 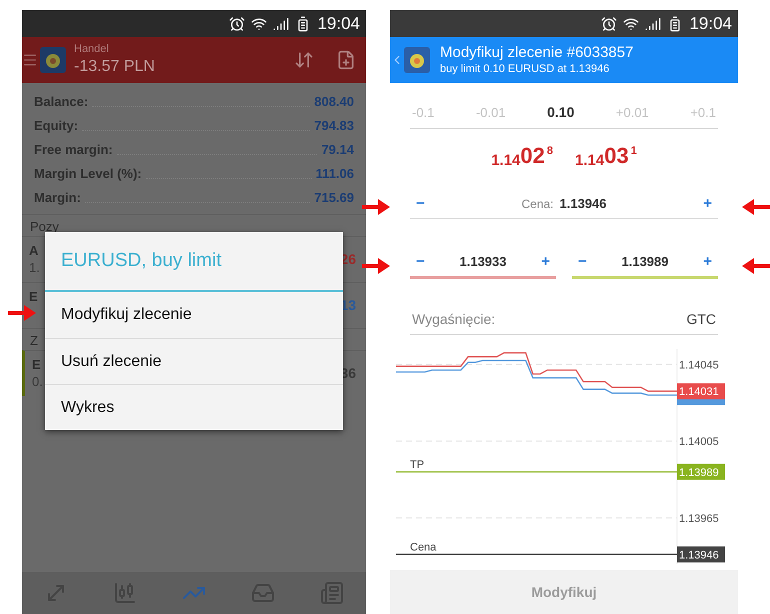 What do you see at coordinates (537, 53) in the screenshot?
I see `header-title: Modyfikuj zlecenie #6033857` at bounding box center [537, 53].